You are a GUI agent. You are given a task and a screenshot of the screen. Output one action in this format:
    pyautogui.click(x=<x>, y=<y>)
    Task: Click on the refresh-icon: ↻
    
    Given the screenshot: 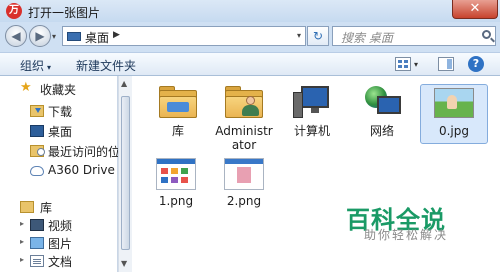 What is the action you would take?
    pyautogui.click(x=318, y=36)
    